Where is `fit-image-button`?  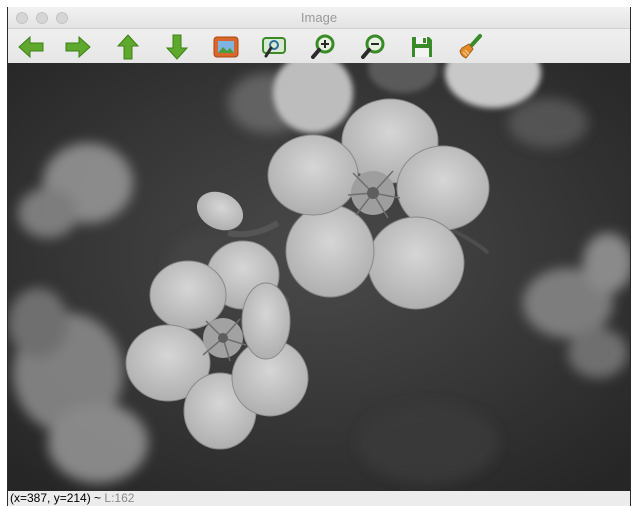
fit-image-button is located at coordinates (226, 47).